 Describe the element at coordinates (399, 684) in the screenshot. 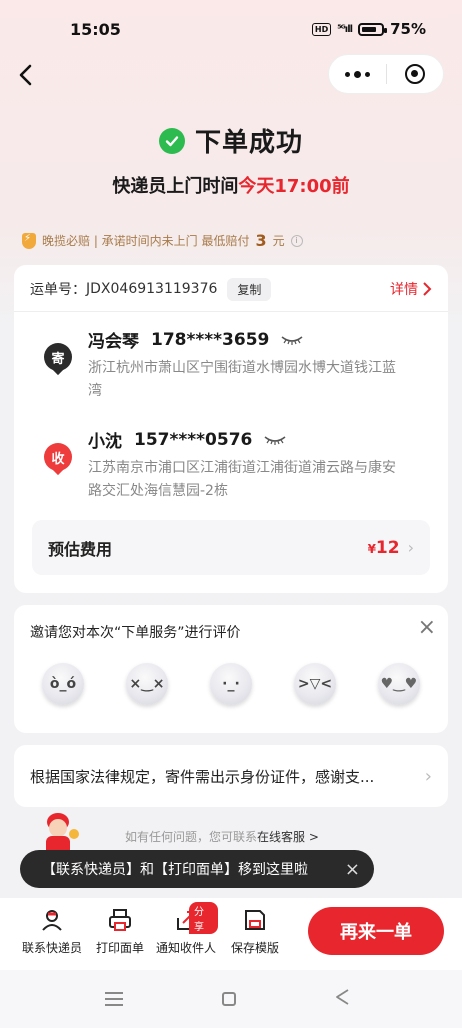

I see `heart-eyes-face-icon: ♥‿♥` at that location.